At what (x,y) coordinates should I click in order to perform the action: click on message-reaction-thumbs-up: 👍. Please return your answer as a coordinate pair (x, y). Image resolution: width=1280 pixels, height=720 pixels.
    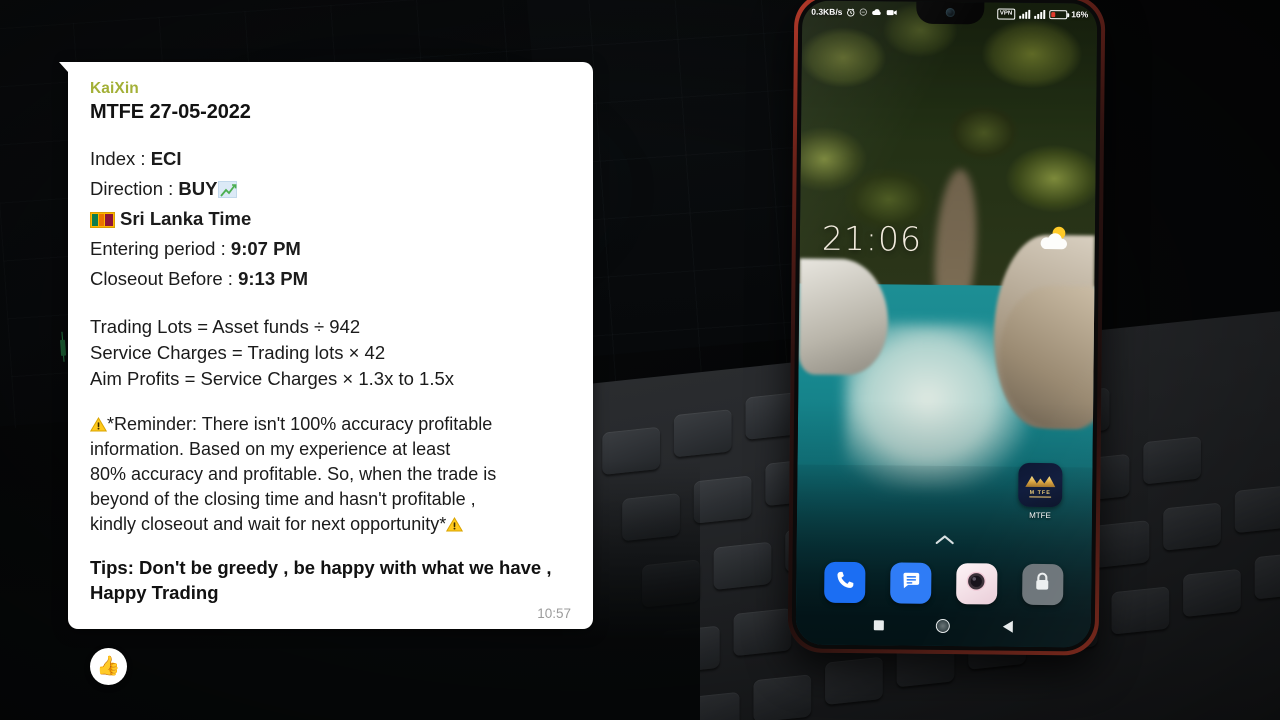
    Looking at the image, I should click on (108, 666).